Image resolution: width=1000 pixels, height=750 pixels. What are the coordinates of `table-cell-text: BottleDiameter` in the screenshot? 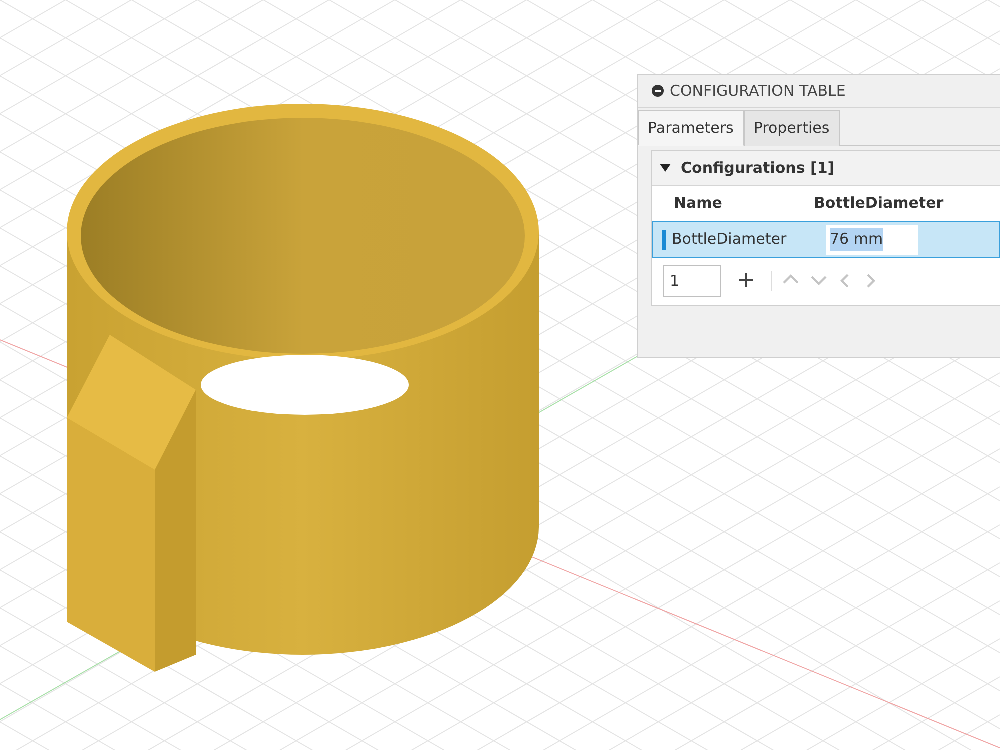 It's located at (730, 239).